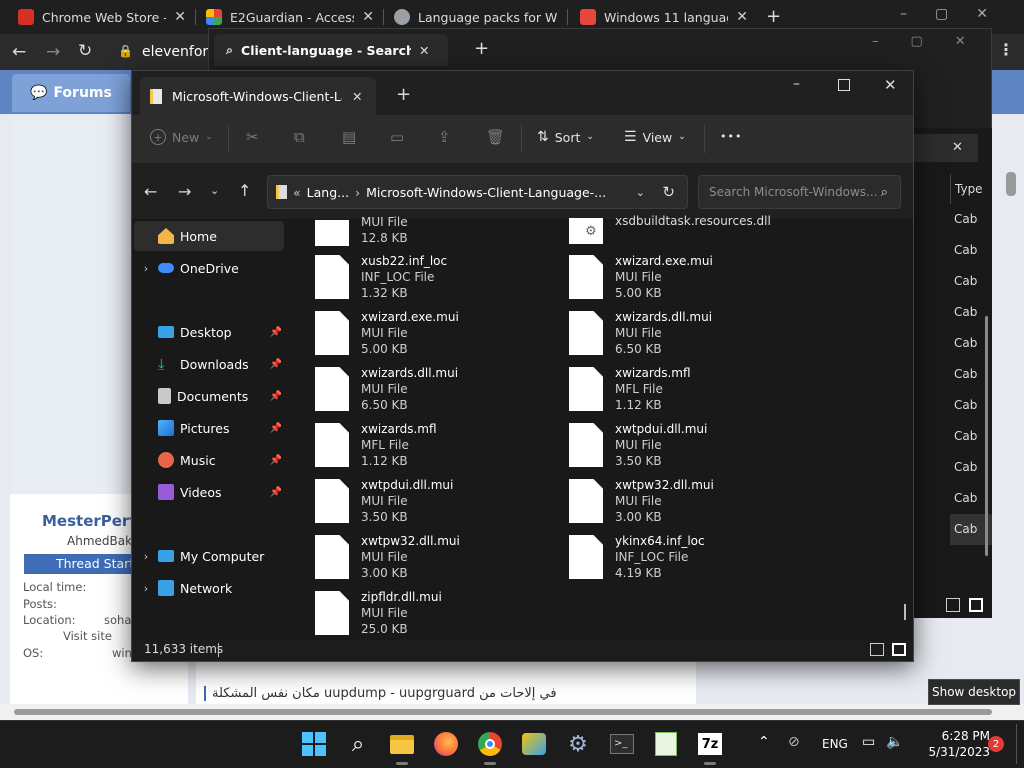 The width and height of the screenshot is (1024, 768). What do you see at coordinates (894, 742) in the screenshot?
I see `volume-icon: 🔈` at bounding box center [894, 742].